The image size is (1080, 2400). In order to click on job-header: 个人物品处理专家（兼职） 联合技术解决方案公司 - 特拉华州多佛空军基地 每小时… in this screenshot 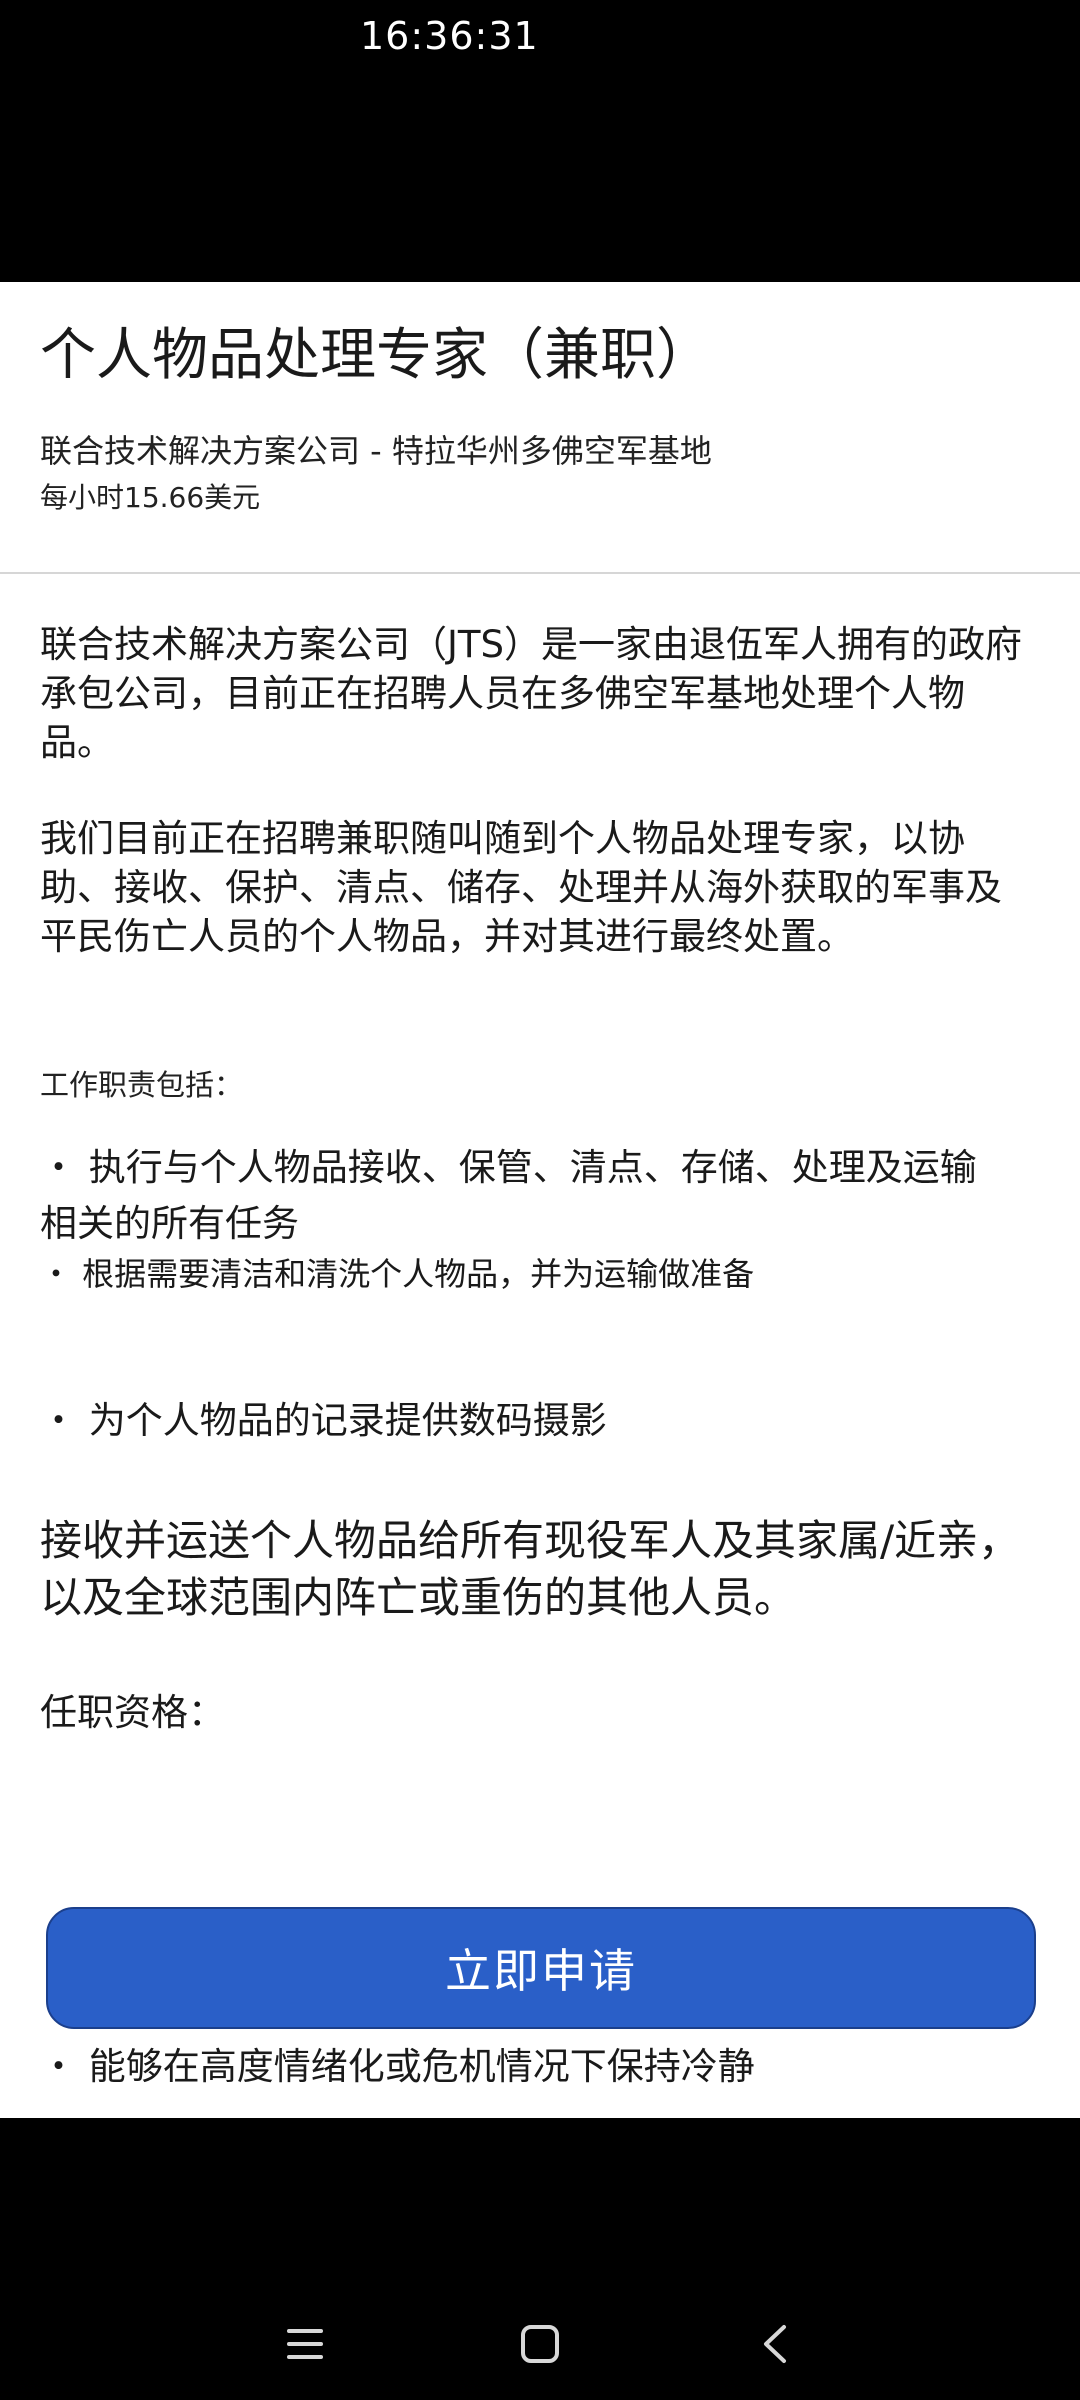, I will do `click(540, 427)`.